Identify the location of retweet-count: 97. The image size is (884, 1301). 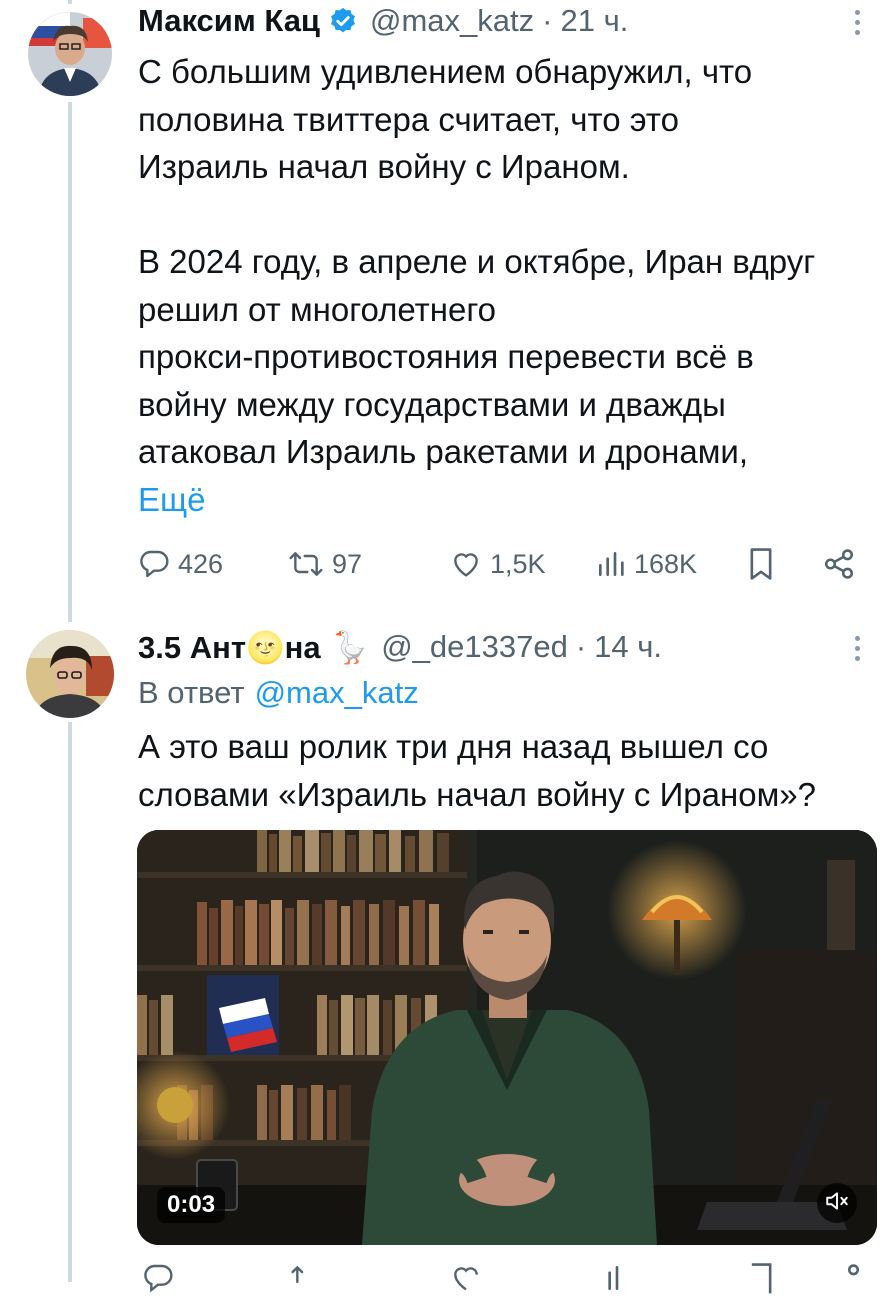
(347, 563).